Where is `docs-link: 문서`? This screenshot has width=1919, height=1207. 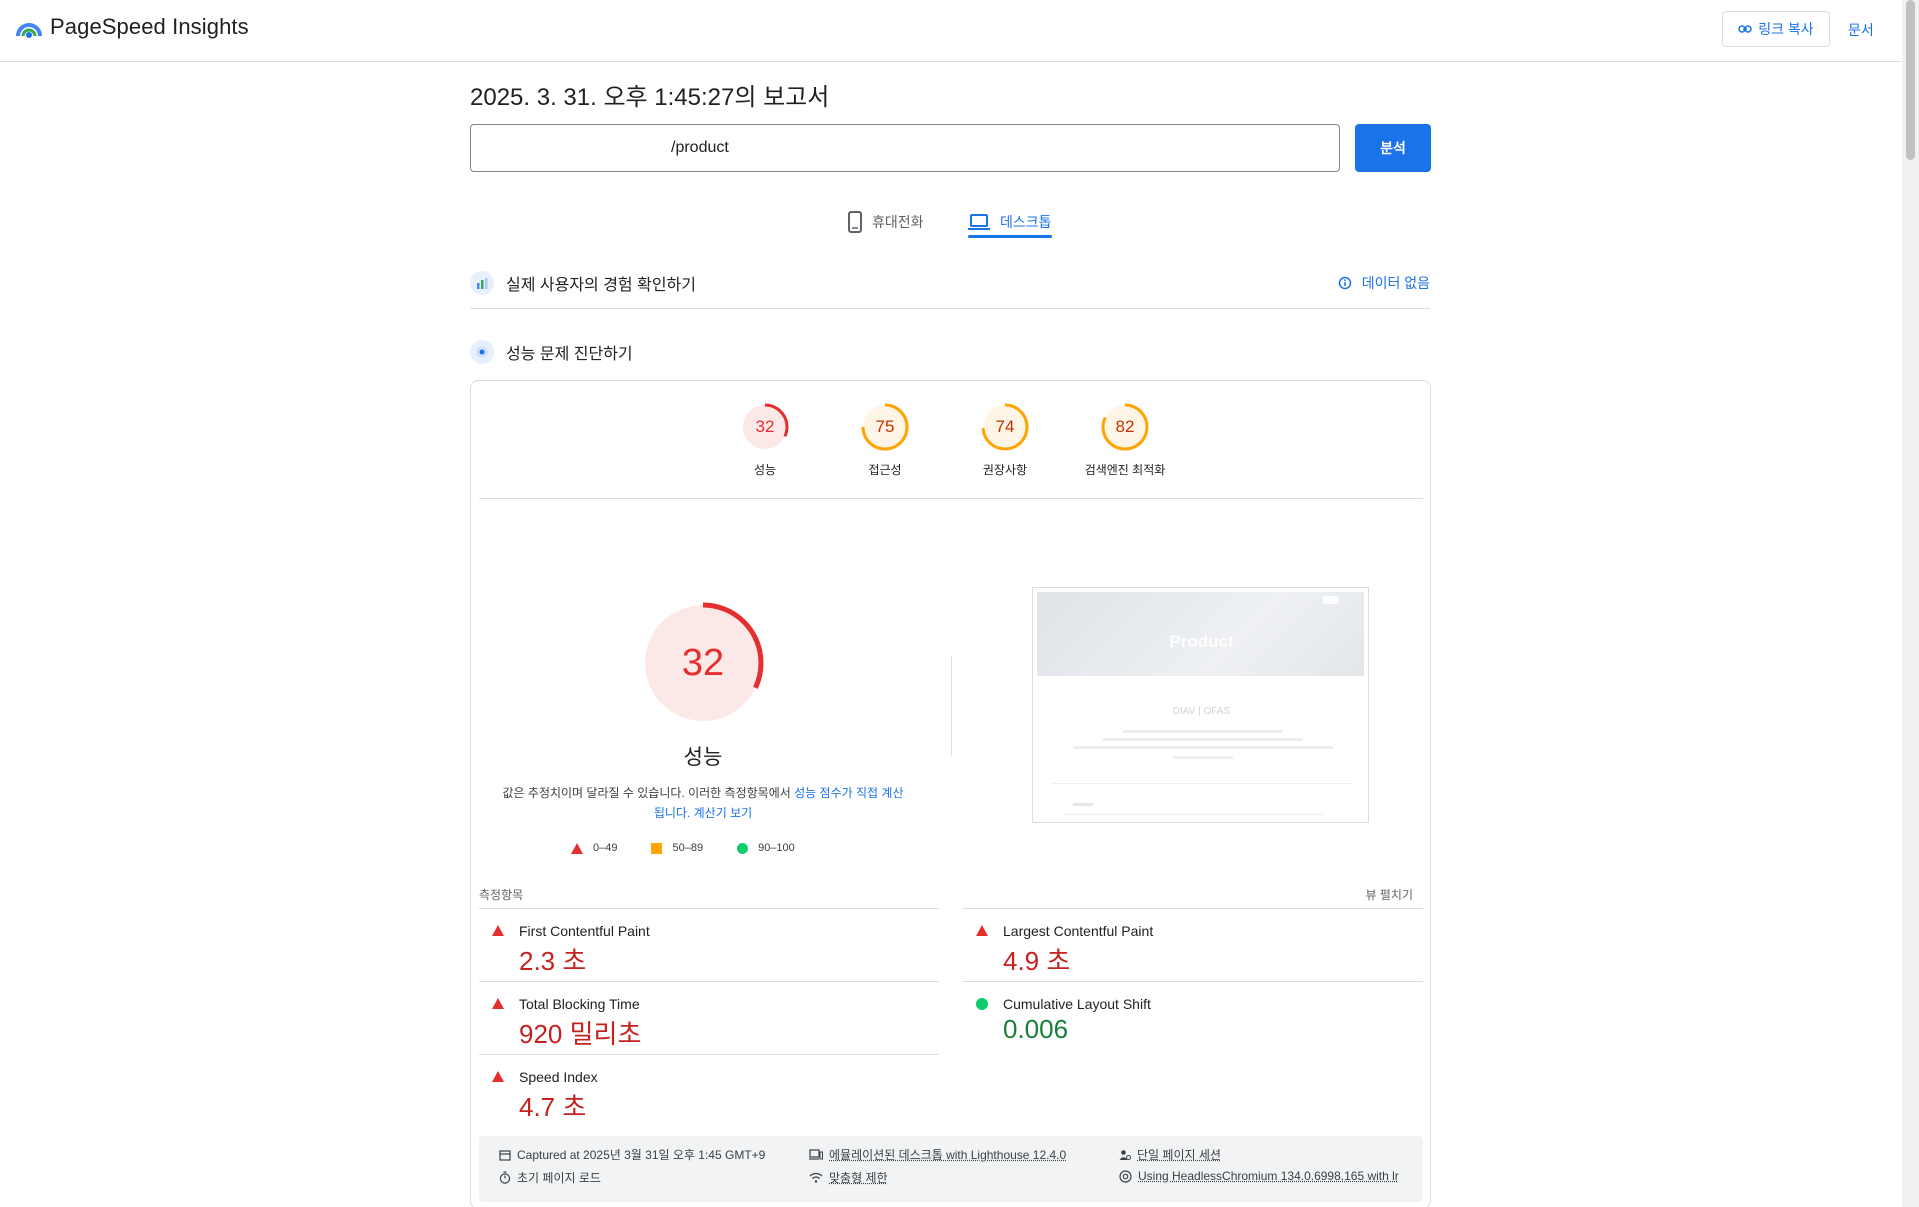
docs-link: 문서 is located at coordinates (1861, 30).